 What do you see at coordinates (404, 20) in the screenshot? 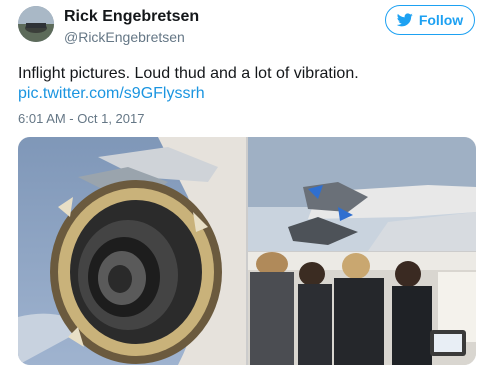
I see `twitter-bird-icon` at bounding box center [404, 20].